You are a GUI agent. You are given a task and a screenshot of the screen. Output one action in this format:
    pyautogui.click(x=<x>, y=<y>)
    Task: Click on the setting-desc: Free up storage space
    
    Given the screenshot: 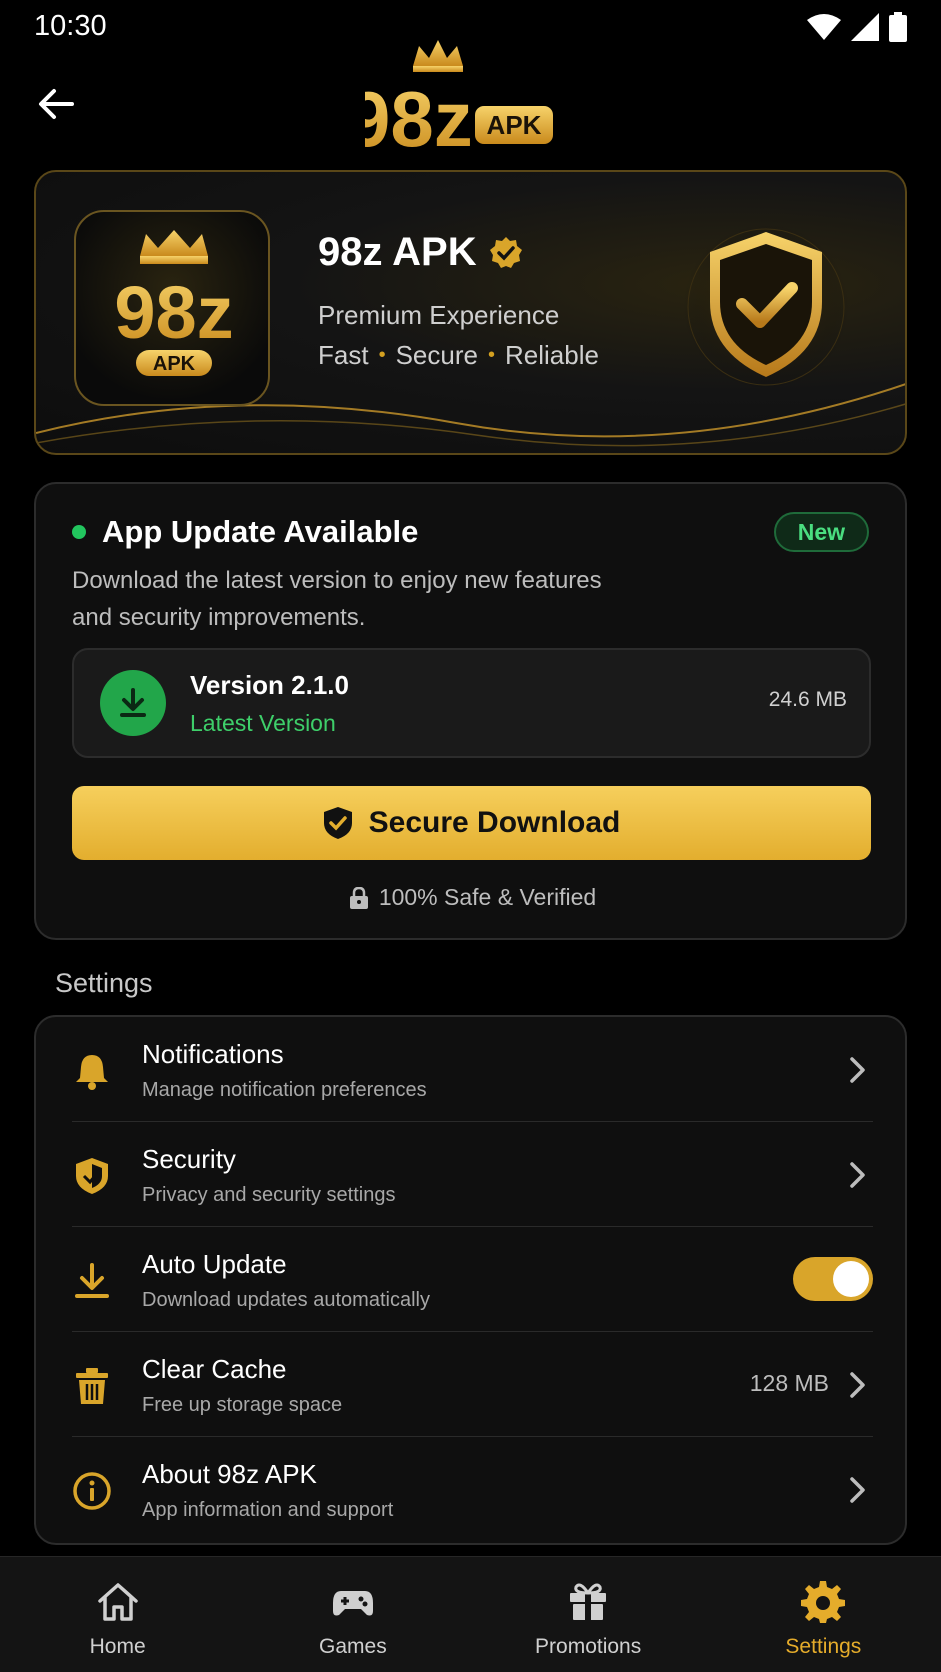 What is the action you would take?
    pyautogui.click(x=242, y=1405)
    